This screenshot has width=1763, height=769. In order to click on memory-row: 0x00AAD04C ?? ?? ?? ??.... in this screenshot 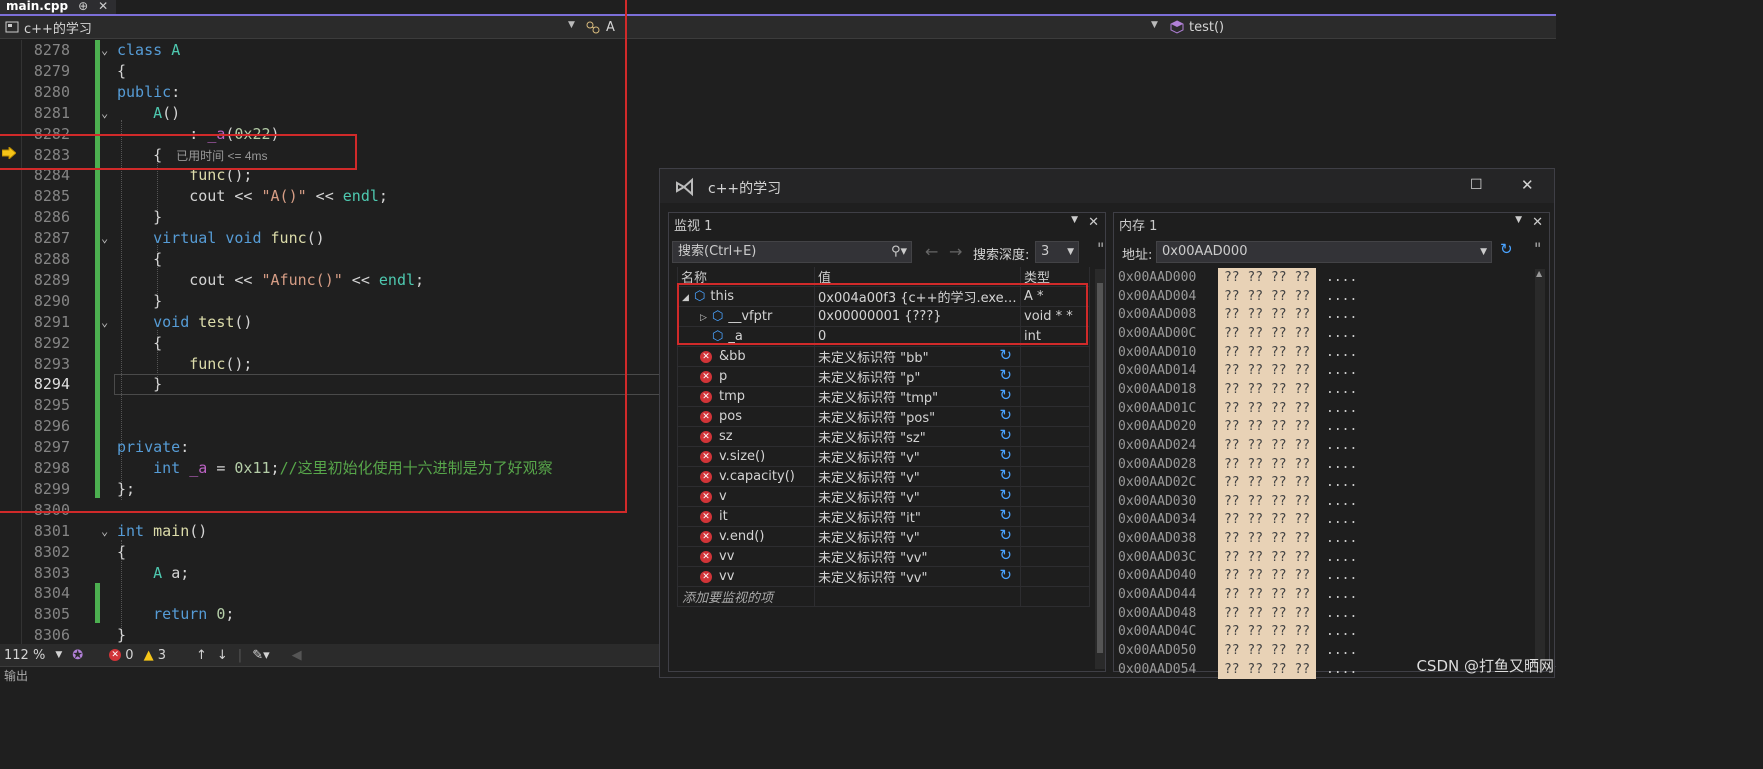, I will do `click(1237, 632)`.